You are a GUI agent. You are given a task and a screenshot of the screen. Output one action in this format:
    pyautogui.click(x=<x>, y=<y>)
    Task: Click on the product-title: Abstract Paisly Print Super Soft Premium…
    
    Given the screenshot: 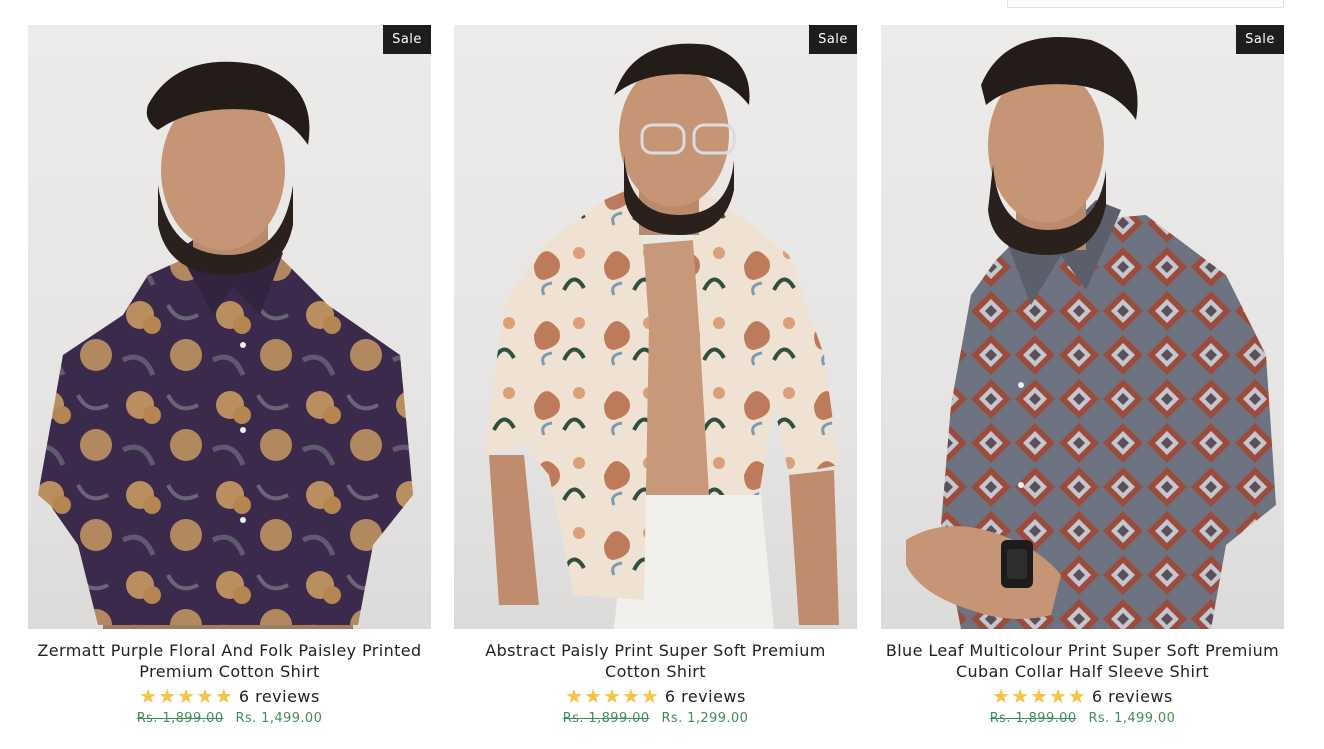 What is the action you would take?
    pyautogui.click(x=655, y=661)
    